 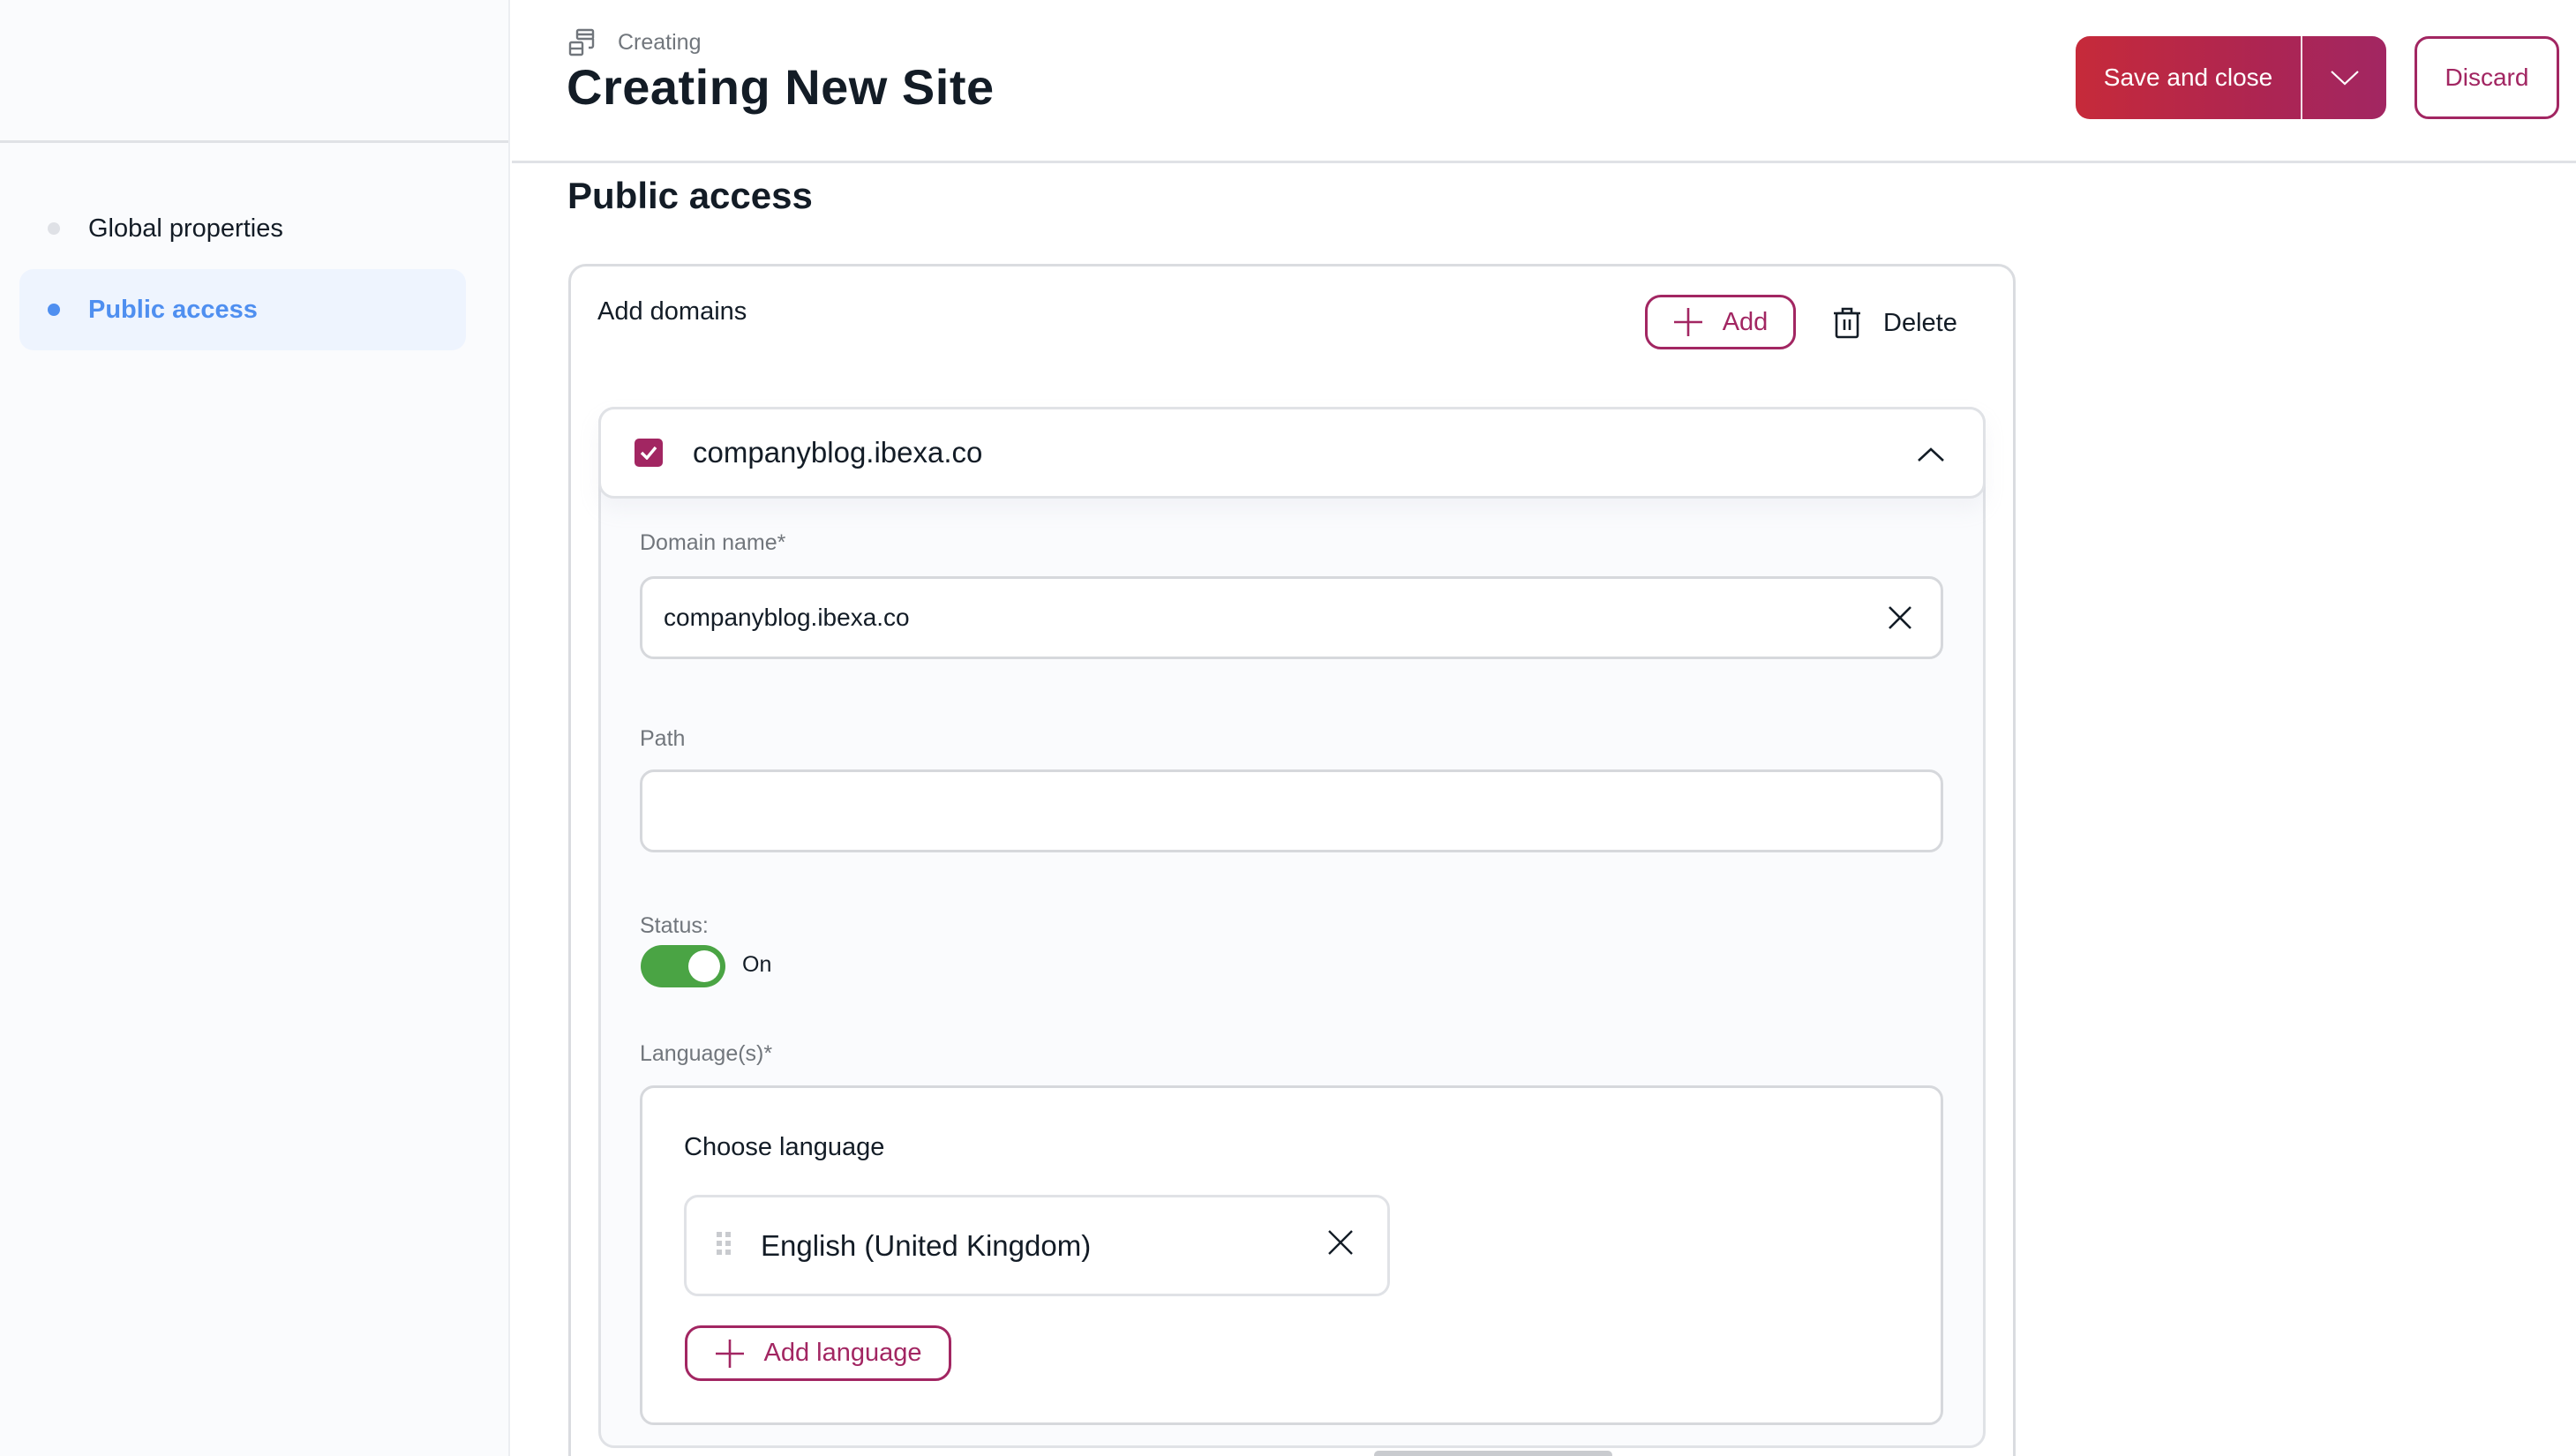 I want to click on languages-label: Language(s)*, so click(x=706, y=1053).